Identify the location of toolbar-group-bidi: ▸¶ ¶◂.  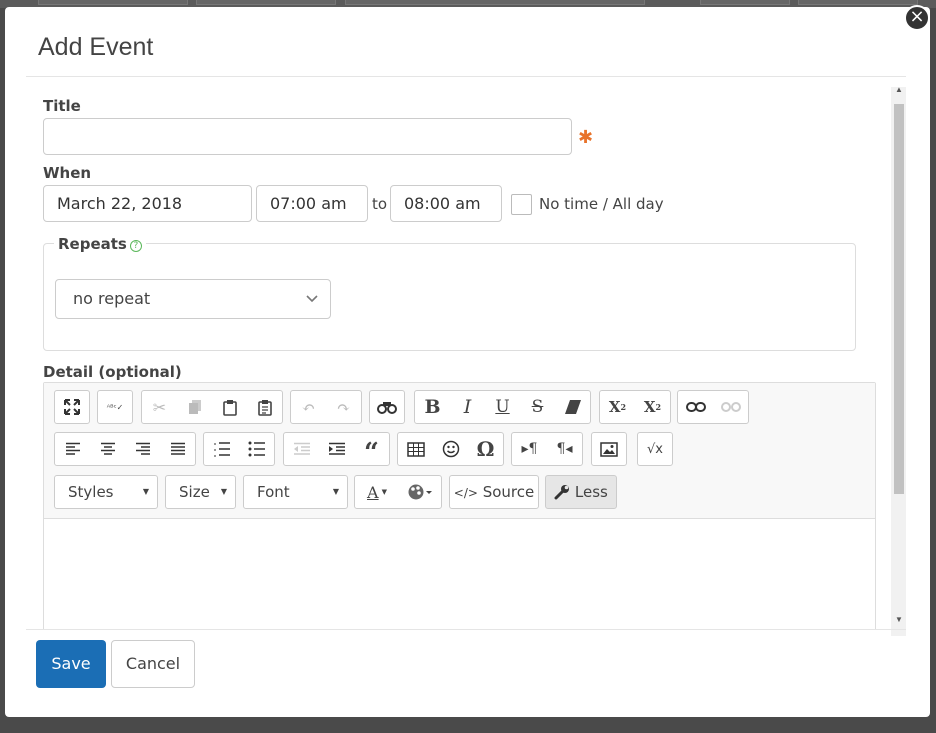
(547, 449).